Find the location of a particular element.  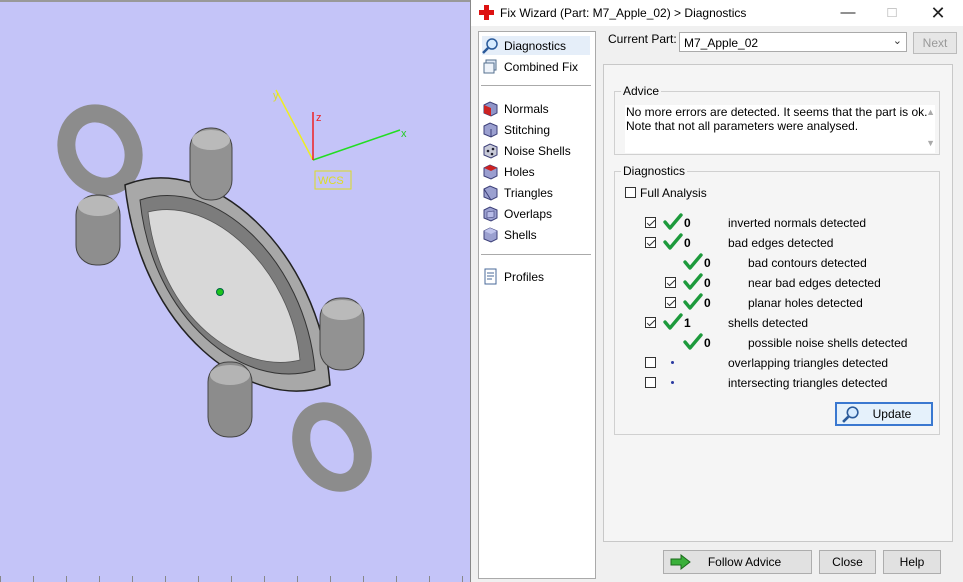

nav-item-shells: Shells is located at coordinates (536, 234).